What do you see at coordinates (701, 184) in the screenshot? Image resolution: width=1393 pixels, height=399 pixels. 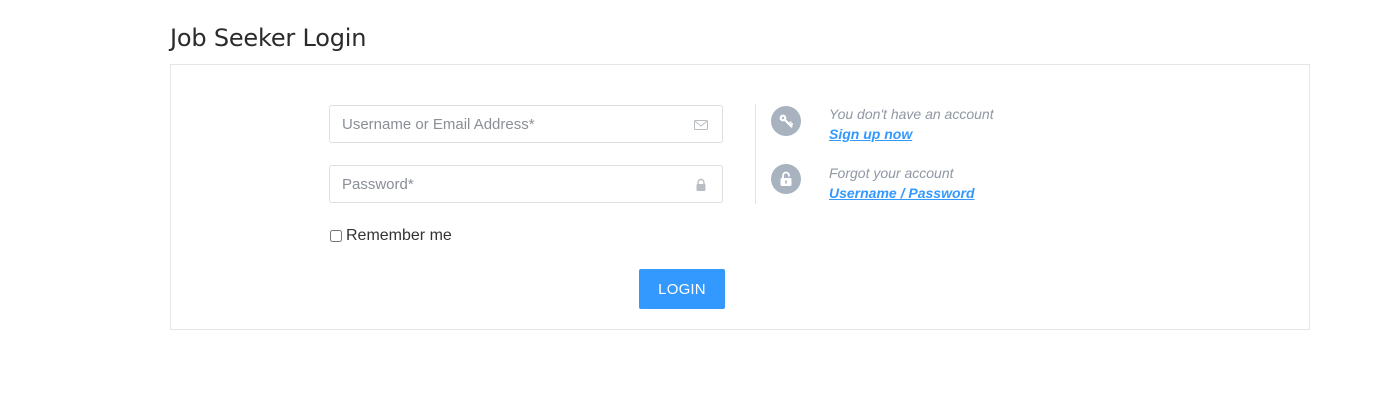 I see `lock-icon` at bounding box center [701, 184].